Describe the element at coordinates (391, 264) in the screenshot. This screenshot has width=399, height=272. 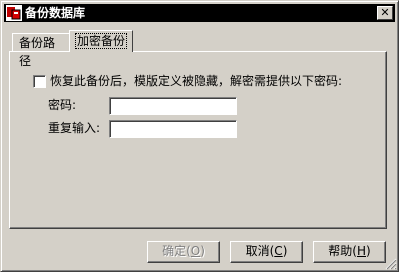
I see `size-grip-icon` at that location.